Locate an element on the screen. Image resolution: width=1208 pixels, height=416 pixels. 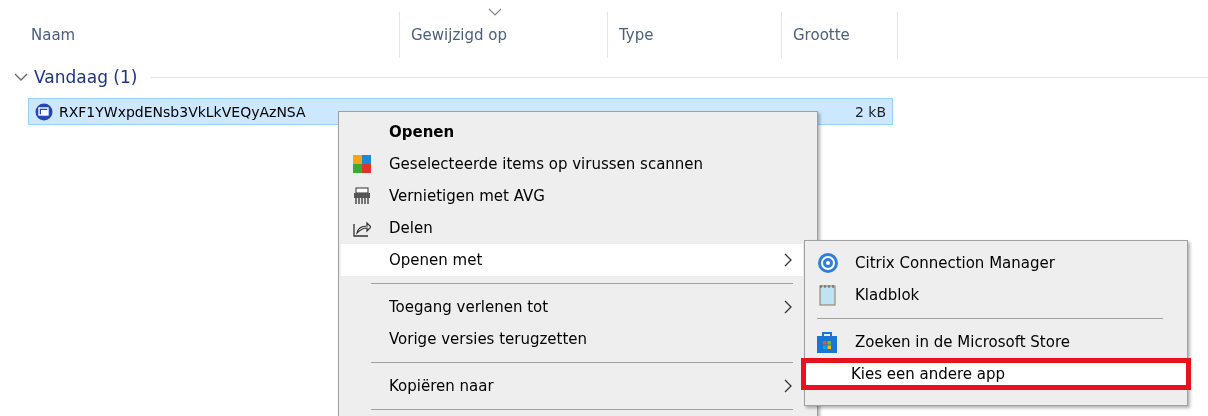
menu-item: Zoeken in de Microsoft Store is located at coordinates (996, 342).